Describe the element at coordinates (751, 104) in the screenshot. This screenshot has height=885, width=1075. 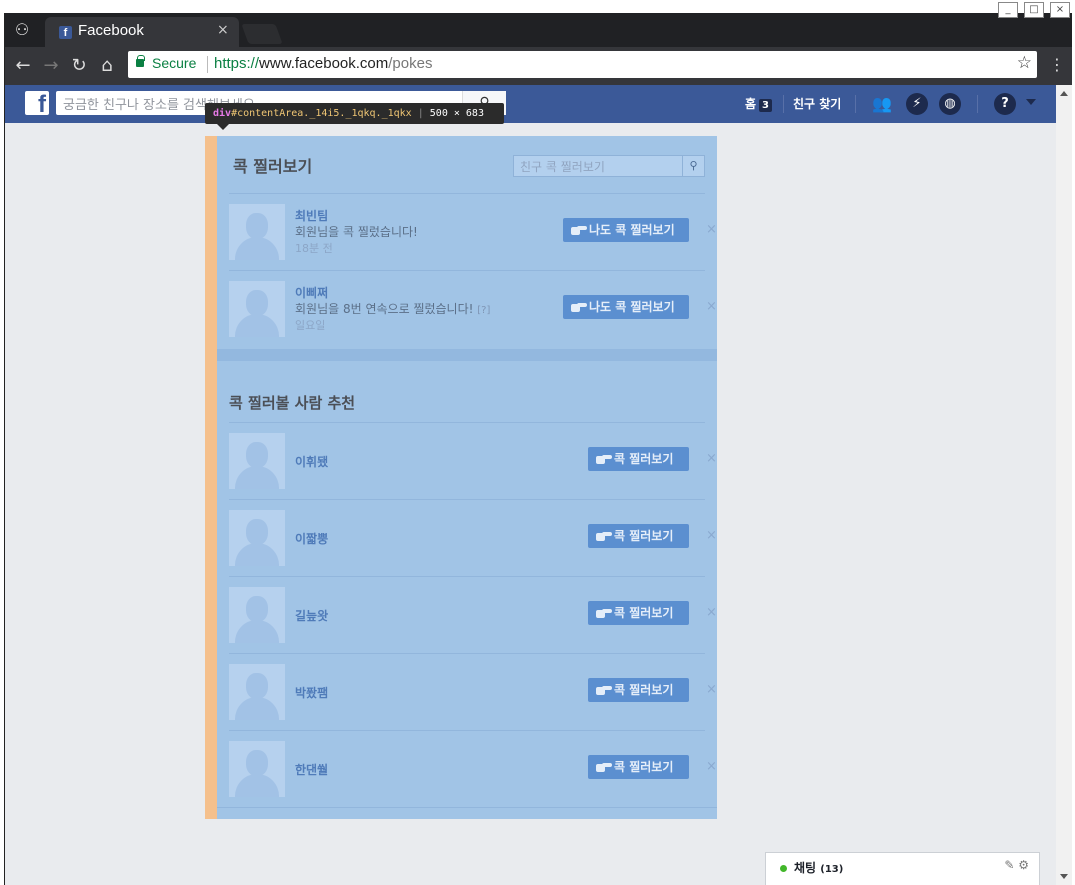
I see `home-label: 홈` at that location.